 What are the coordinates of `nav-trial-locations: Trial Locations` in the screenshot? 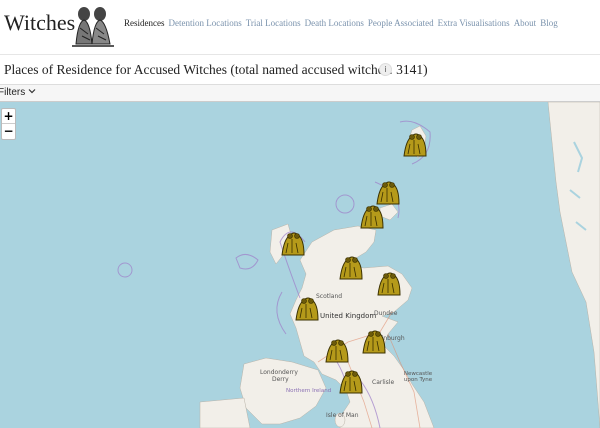 It's located at (273, 23).